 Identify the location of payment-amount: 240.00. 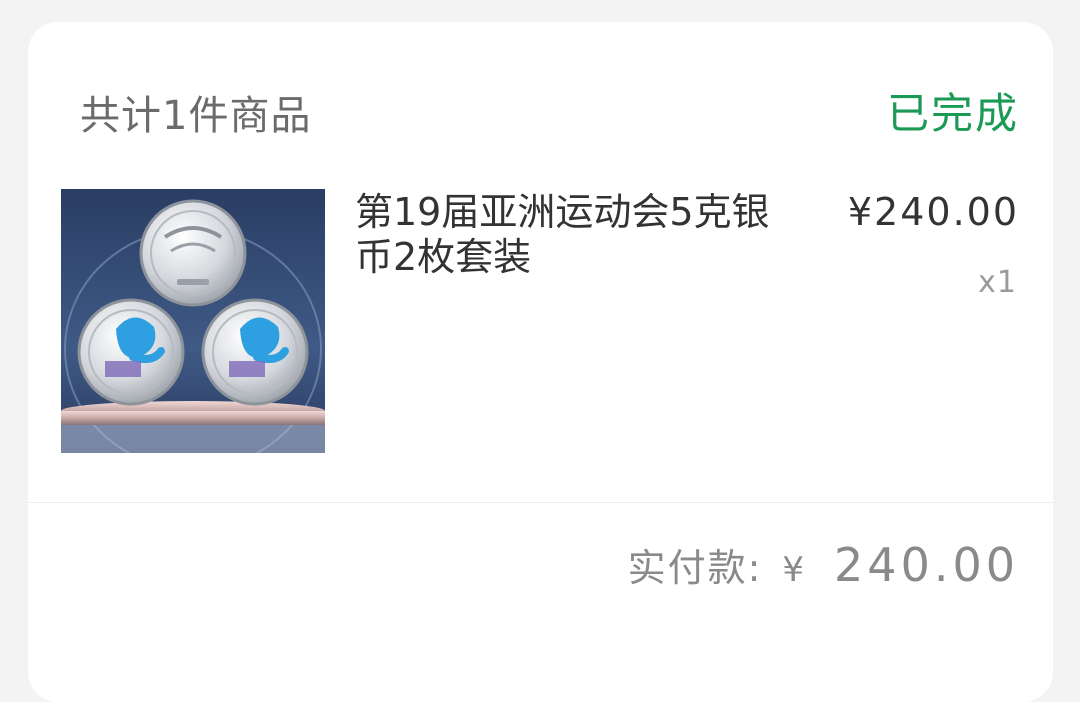
(926, 565).